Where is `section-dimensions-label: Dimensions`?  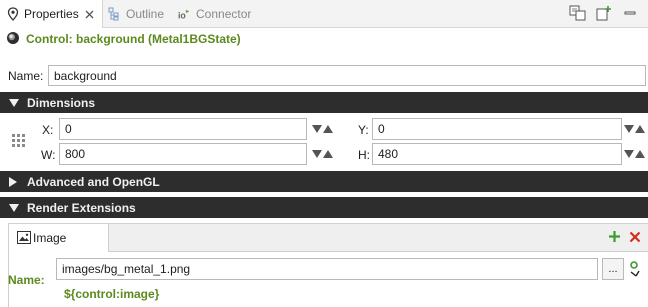
section-dimensions-label: Dimensions is located at coordinates (61, 102).